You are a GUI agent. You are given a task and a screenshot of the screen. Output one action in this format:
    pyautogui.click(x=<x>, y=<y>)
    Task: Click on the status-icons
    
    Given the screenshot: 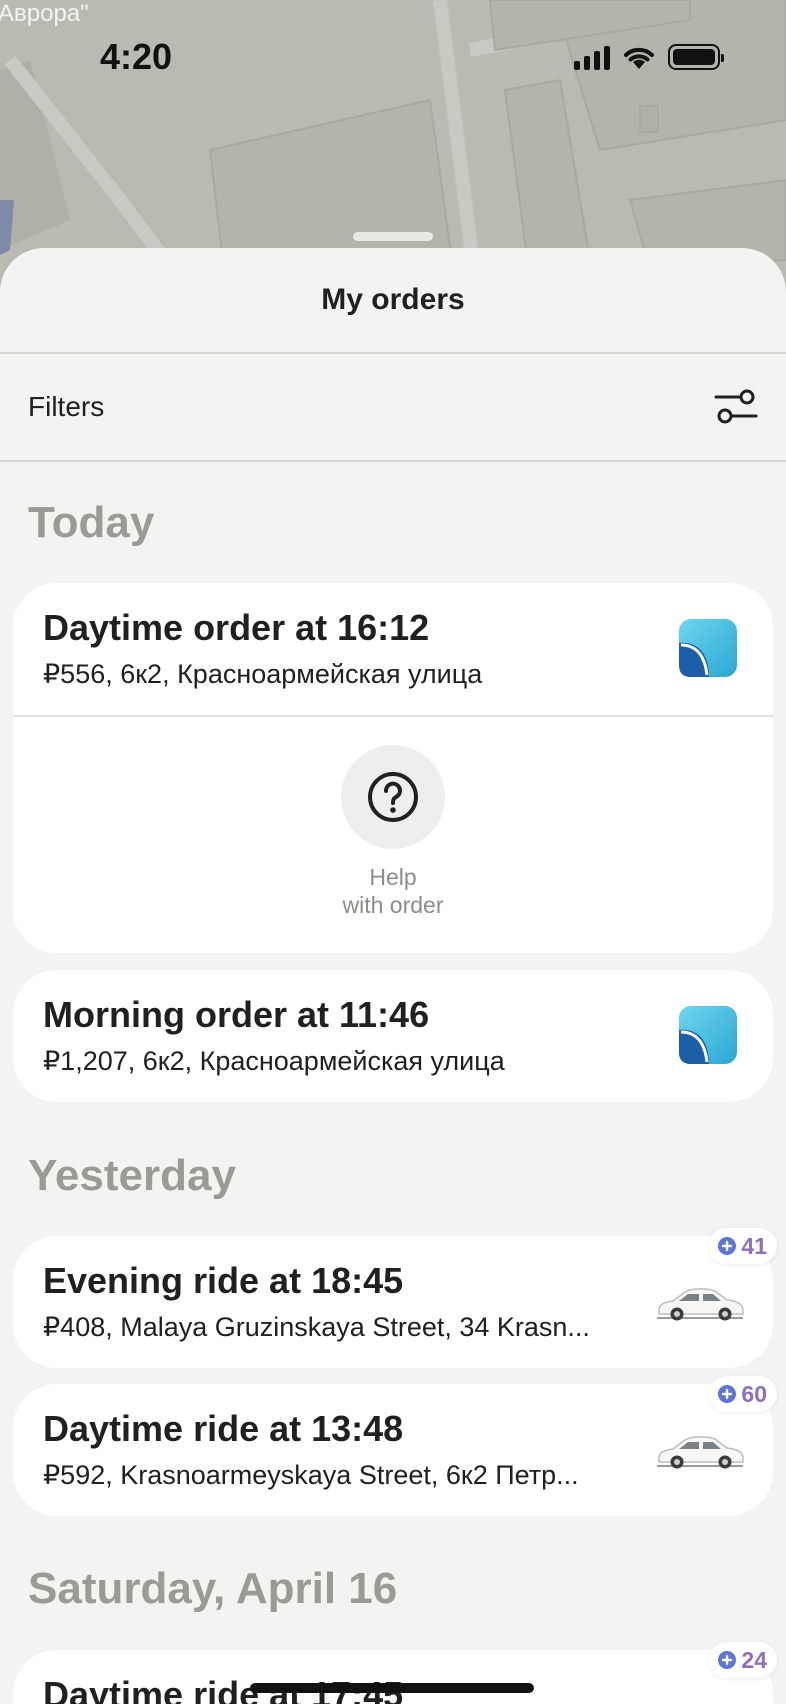 What is the action you would take?
    pyautogui.click(x=649, y=57)
    